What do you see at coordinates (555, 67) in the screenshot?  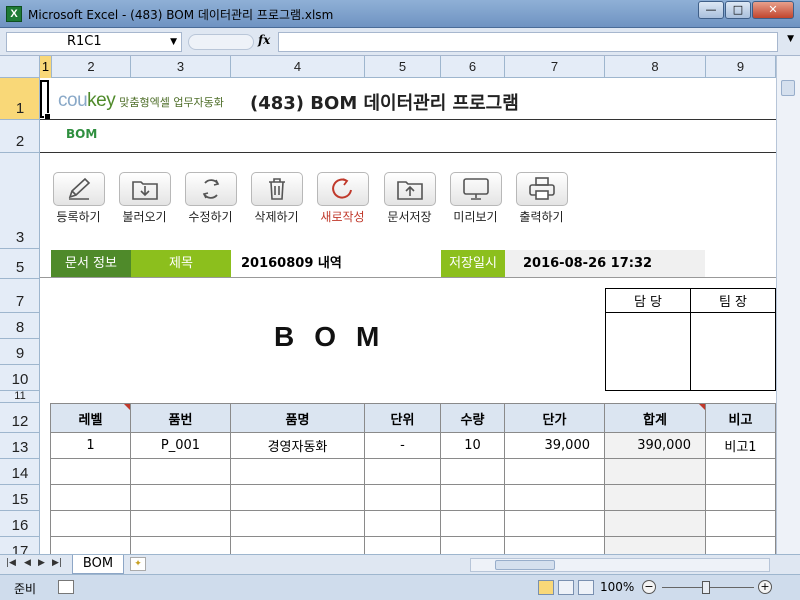 I see `column-header: 7` at bounding box center [555, 67].